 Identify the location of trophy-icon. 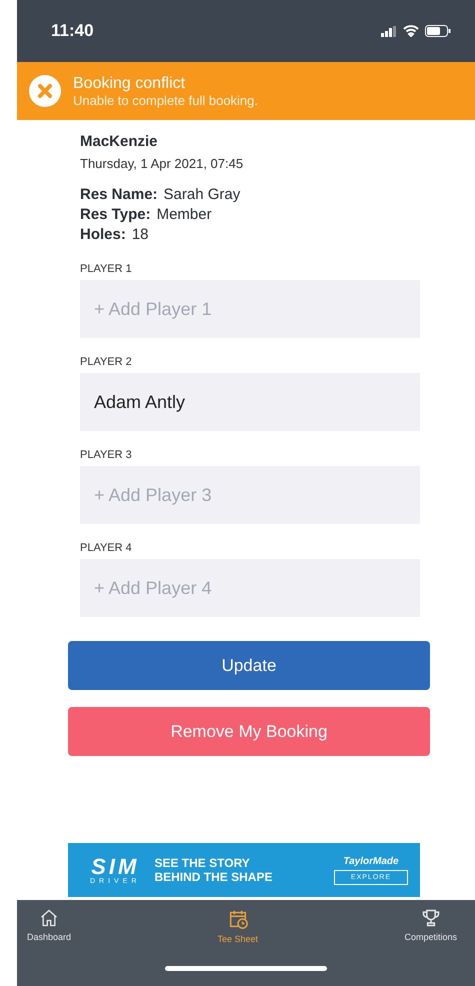
(430, 918).